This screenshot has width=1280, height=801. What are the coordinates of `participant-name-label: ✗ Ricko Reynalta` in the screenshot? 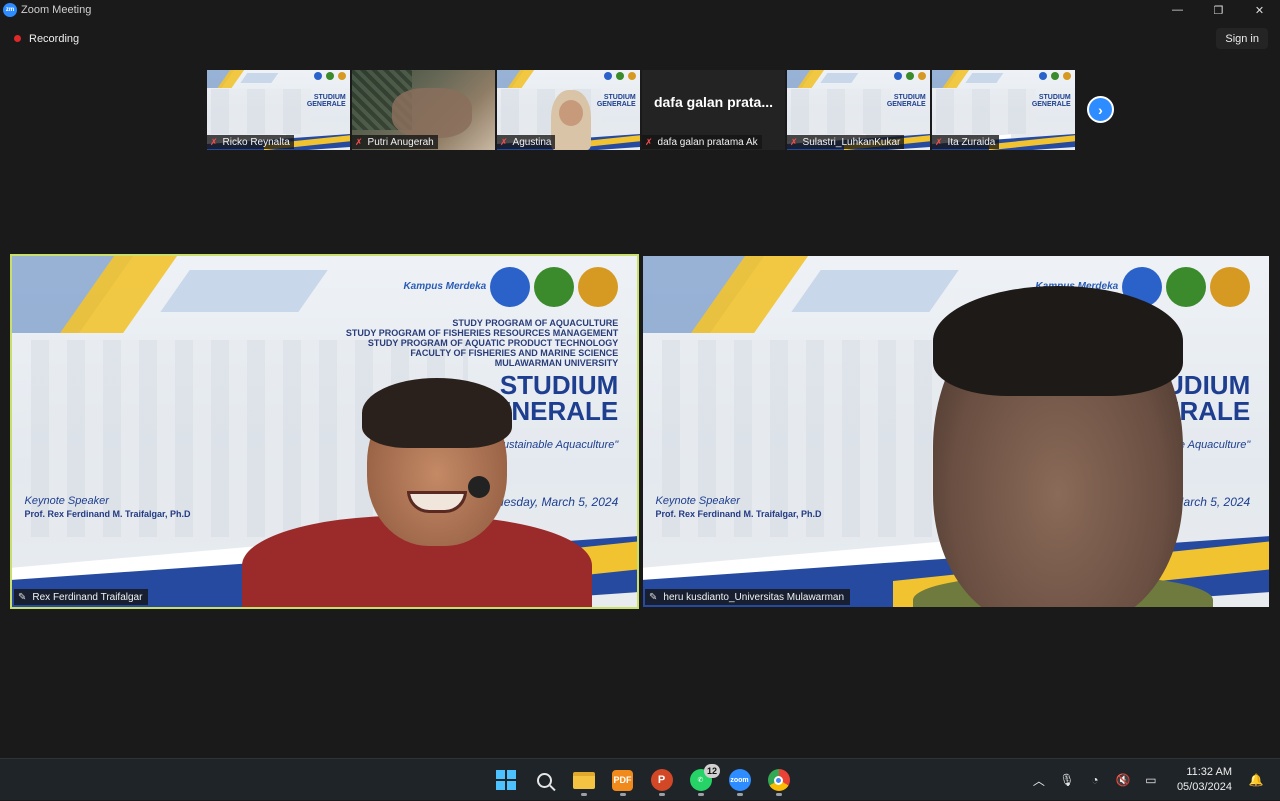 It's located at (250, 142).